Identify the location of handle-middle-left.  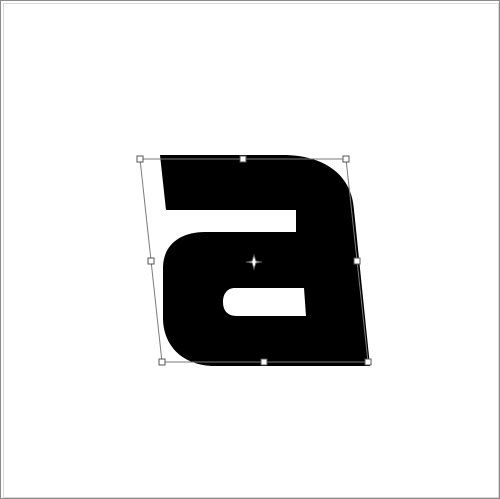
(151, 261).